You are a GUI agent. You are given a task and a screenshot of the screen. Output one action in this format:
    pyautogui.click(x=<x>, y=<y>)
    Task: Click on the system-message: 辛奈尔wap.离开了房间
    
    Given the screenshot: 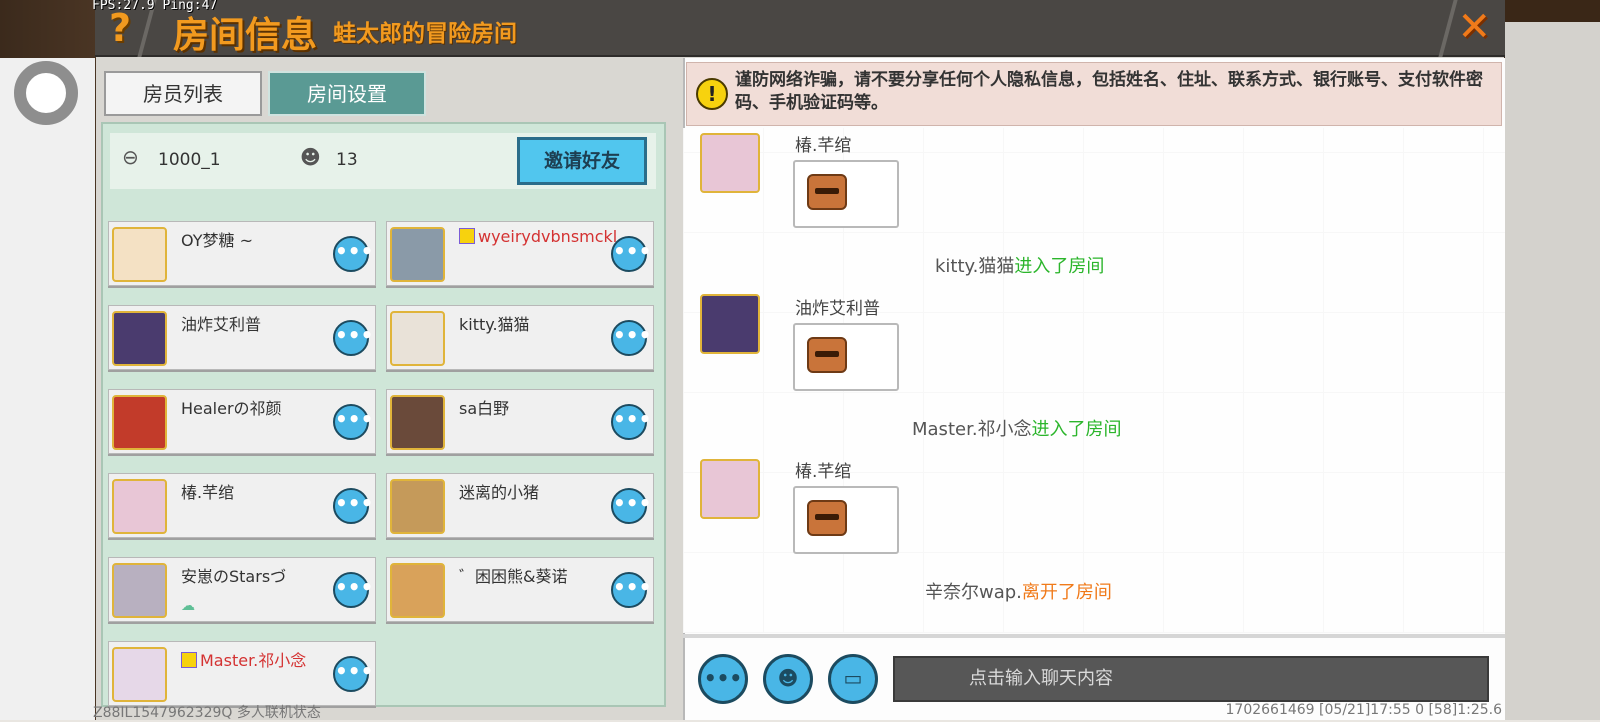 What is the action you would take?
    pyautogui.click(x=1018, y=591)
    